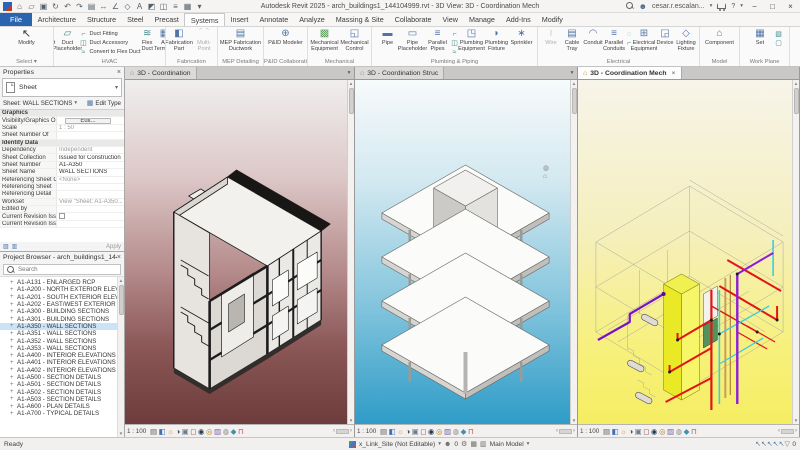  I want to click on sheet-tree-item: + A1-A500 - SECTION DETAILS, so click(62, 377).